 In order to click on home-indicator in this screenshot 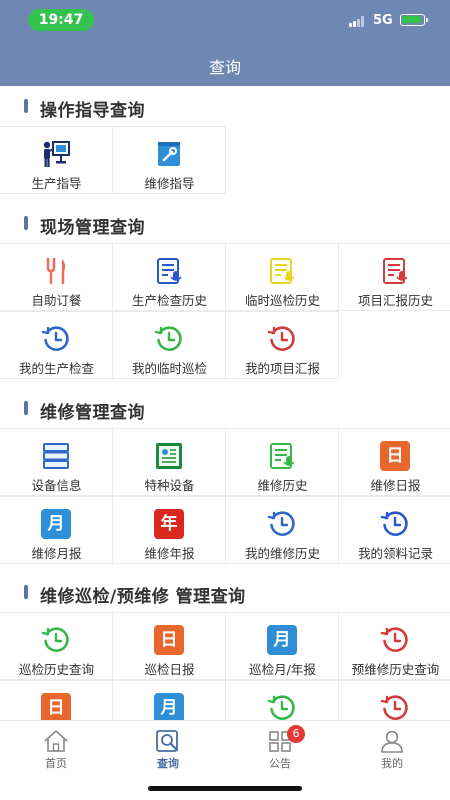, I will do `click(225, 788)`.